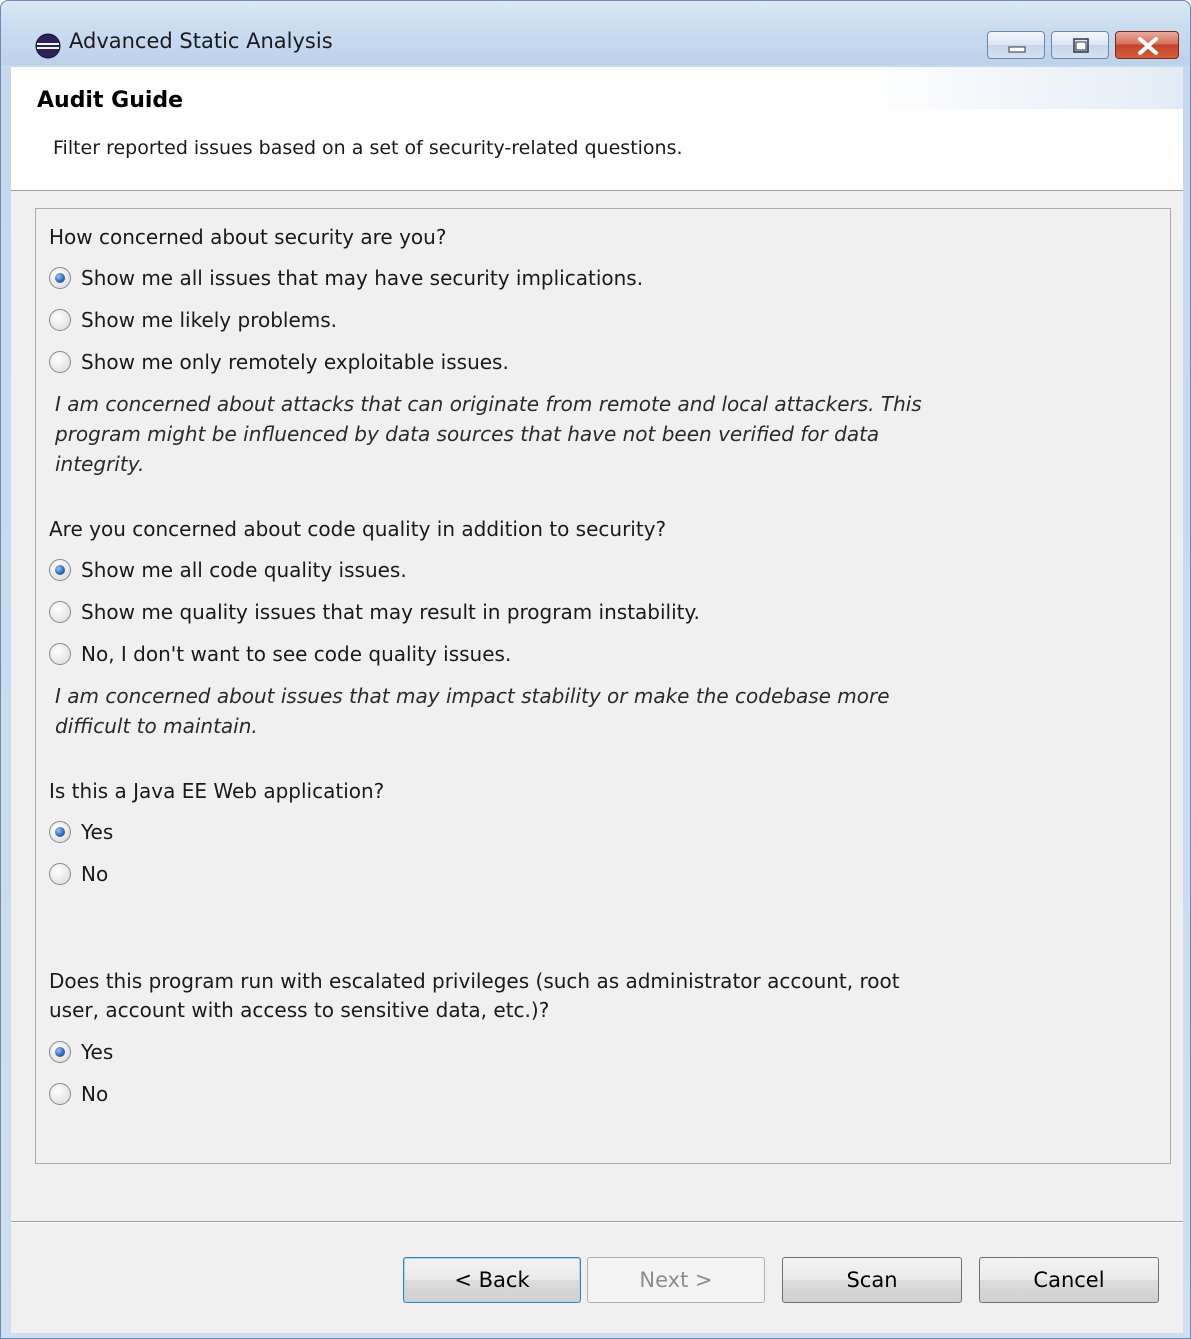  What do you see at coordinates (1069, 1280) in the screenshot?
I see `cancel-button: Cancel` at bounding box center [1069, 1280].